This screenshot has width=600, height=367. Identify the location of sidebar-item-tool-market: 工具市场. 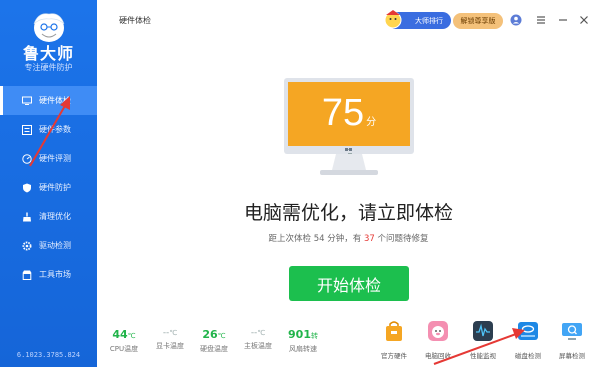
(48, 274).